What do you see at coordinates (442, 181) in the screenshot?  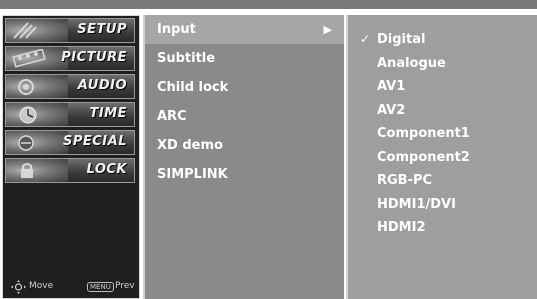 I see `option-rgb-pc: RGB-PC` at bounding box center [442, 181].